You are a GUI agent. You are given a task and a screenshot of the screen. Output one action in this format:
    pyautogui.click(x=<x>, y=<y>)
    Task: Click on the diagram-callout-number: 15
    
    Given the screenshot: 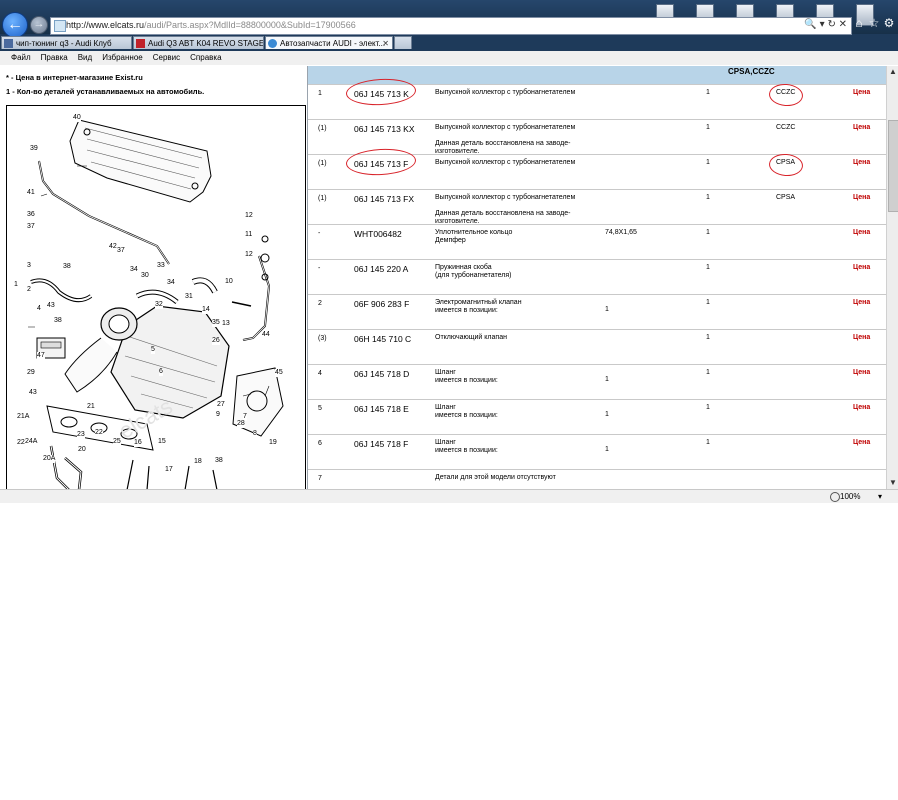 What is the action you would take?
    pyautogui.click(x=162, y=442)
    